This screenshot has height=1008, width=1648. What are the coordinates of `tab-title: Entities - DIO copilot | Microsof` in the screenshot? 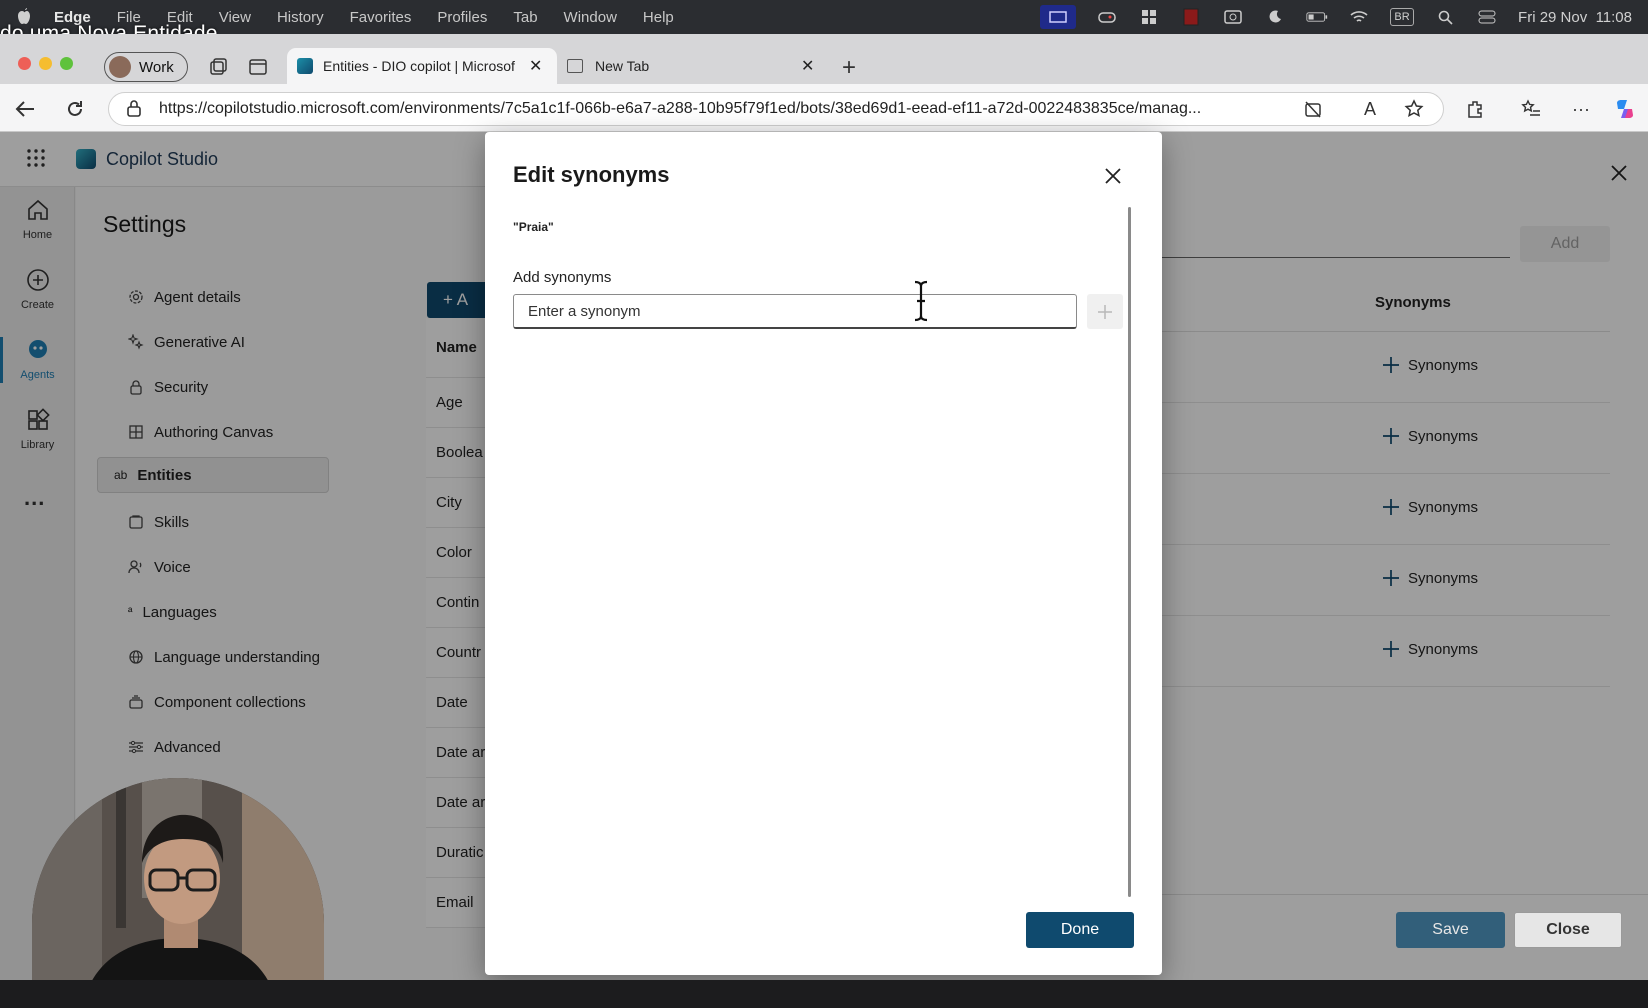 It's located at (419, 66).